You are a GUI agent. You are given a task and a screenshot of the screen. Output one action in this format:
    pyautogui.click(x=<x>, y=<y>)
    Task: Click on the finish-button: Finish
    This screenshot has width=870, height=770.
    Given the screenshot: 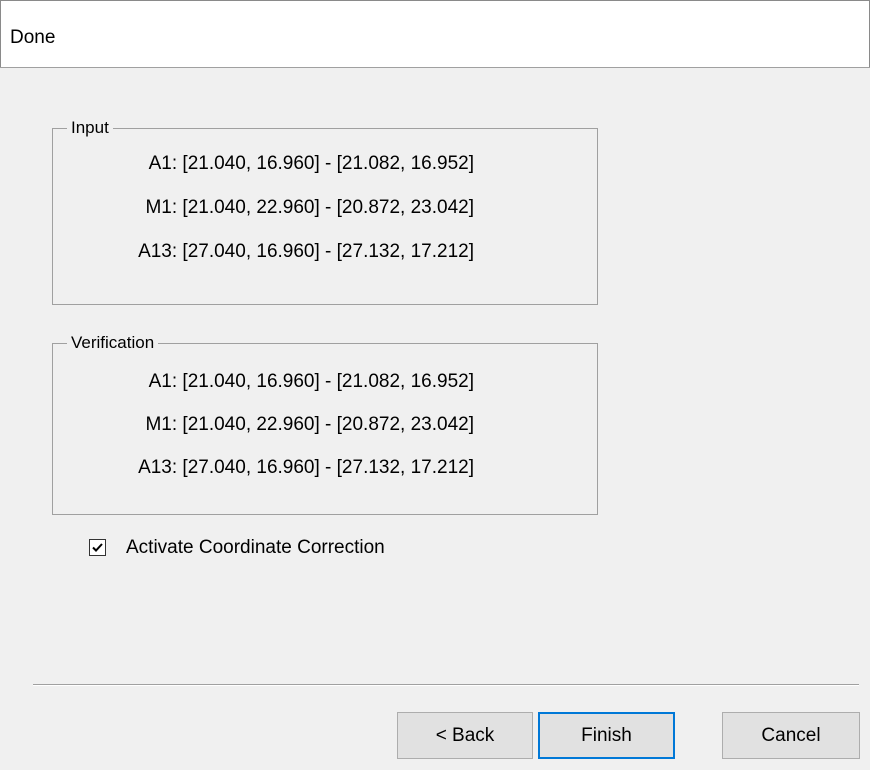 What is the action you would take?
    pyautogui.click(x=606, y=735)
    